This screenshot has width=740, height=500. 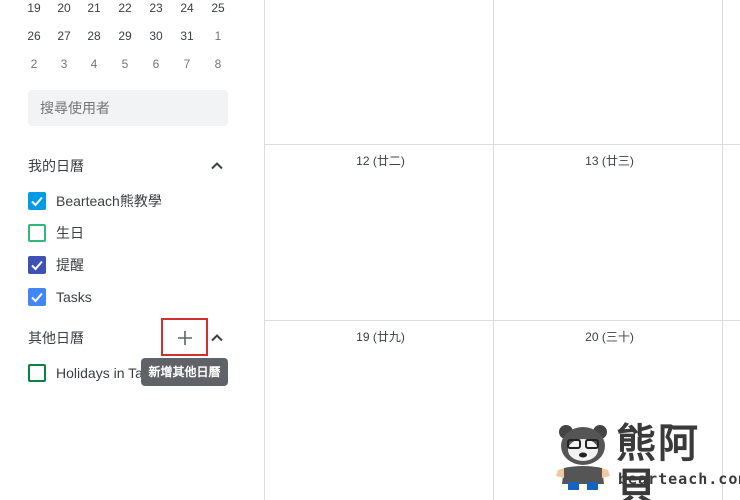 What do you see at coordinates (74, 297) in the screenshot?
I see `calendar-item-label: Tasks` at bounding box center [74, 297].